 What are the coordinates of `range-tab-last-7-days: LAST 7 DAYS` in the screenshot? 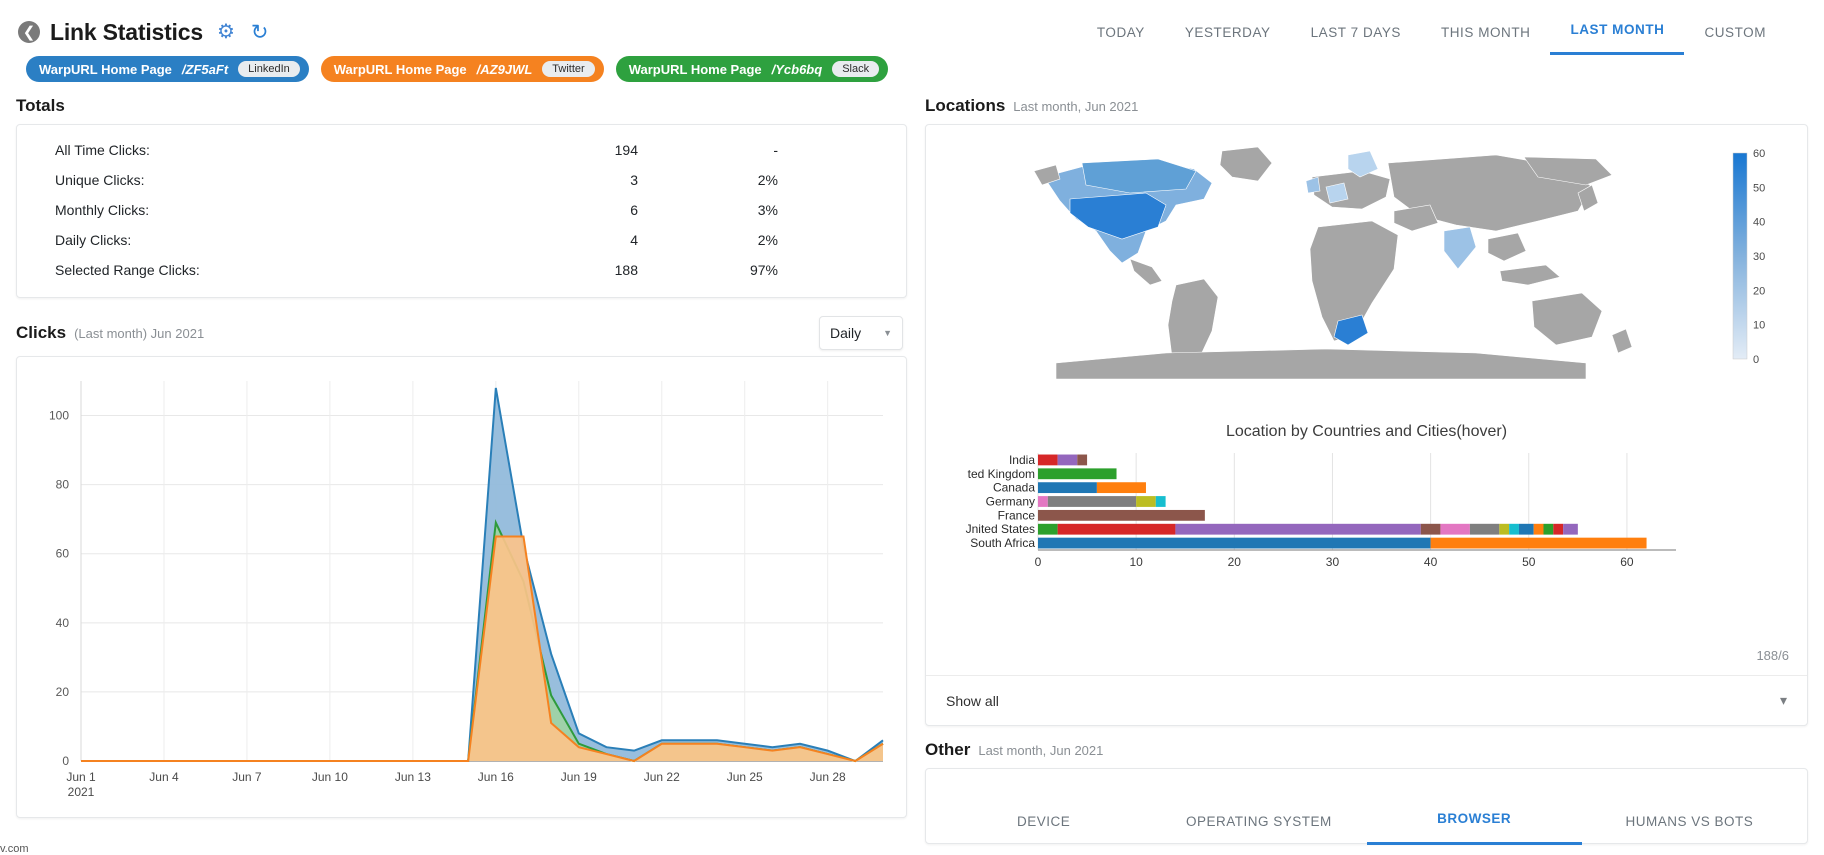 It's located at (1356, 40).